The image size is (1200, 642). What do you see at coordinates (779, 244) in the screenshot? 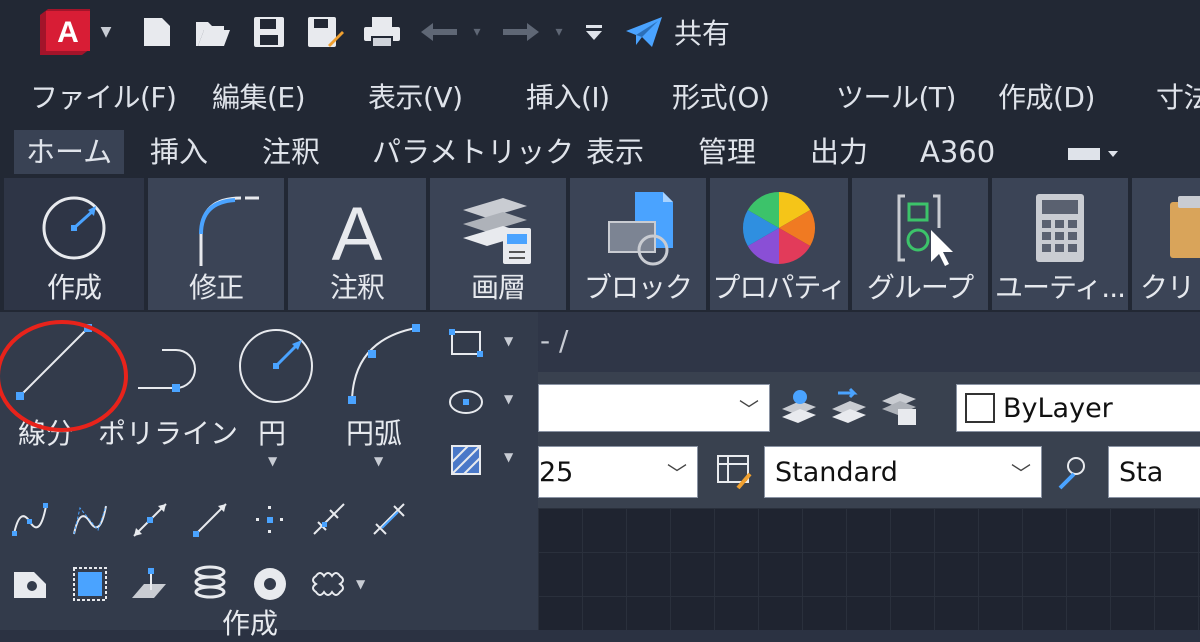
I see `panel-properties: プロパティ` at bounding box center [779, 244].